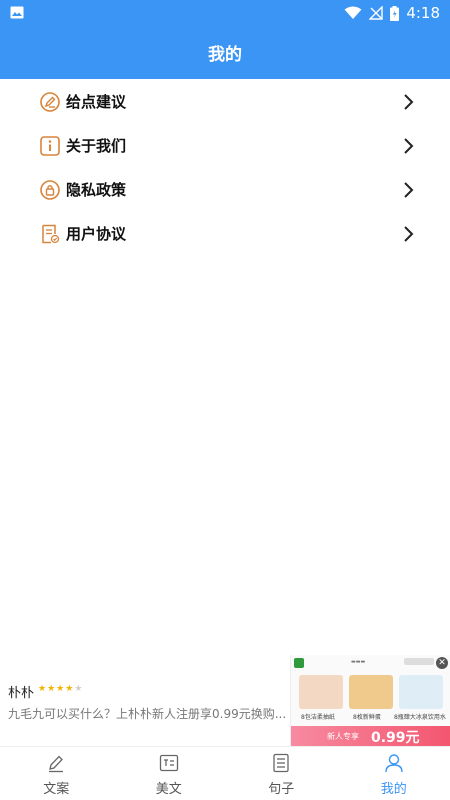 Image resolution: width=450 pixels, height=800 pixels. I want to click on tab-wenan: 文案, so click(56, 773).